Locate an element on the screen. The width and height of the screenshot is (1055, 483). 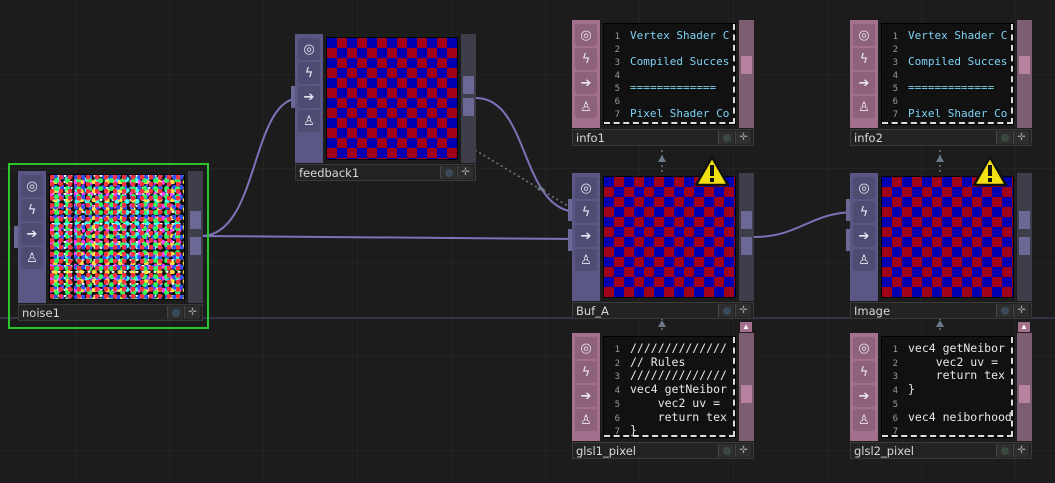
wire-feedback1-bufa is located at coordinates (527, 155).